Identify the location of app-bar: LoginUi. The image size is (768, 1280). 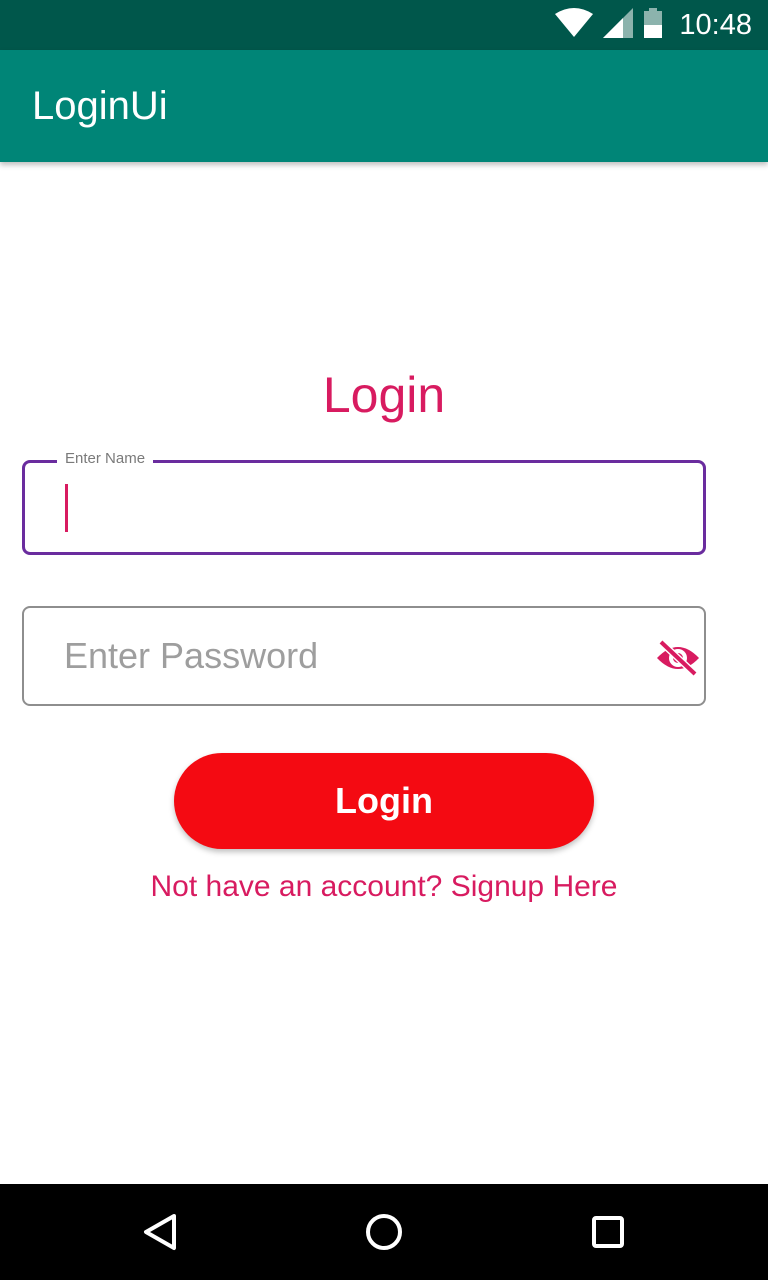
(384, 106).